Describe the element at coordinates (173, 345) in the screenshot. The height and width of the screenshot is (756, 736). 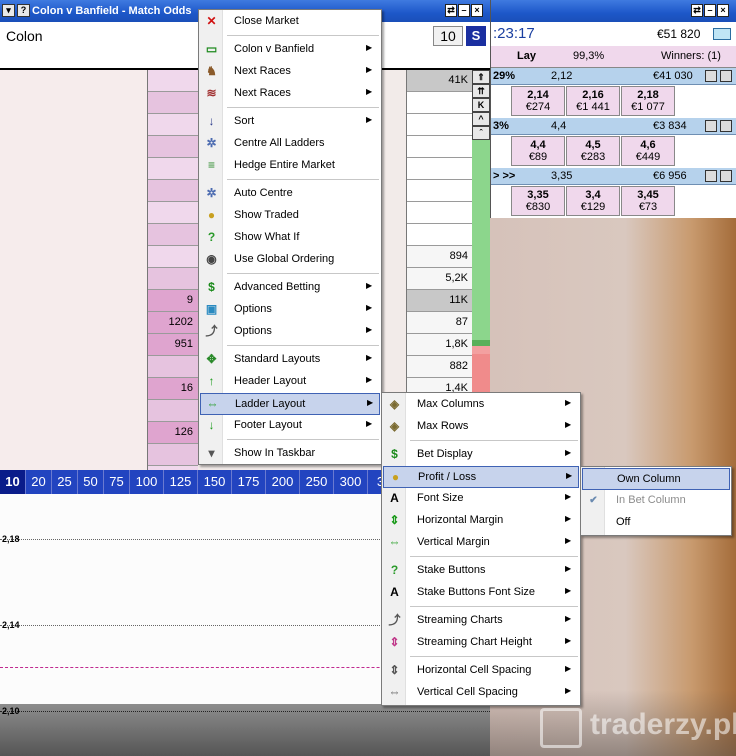
I see `ladder-back-cell: 951` at that location.